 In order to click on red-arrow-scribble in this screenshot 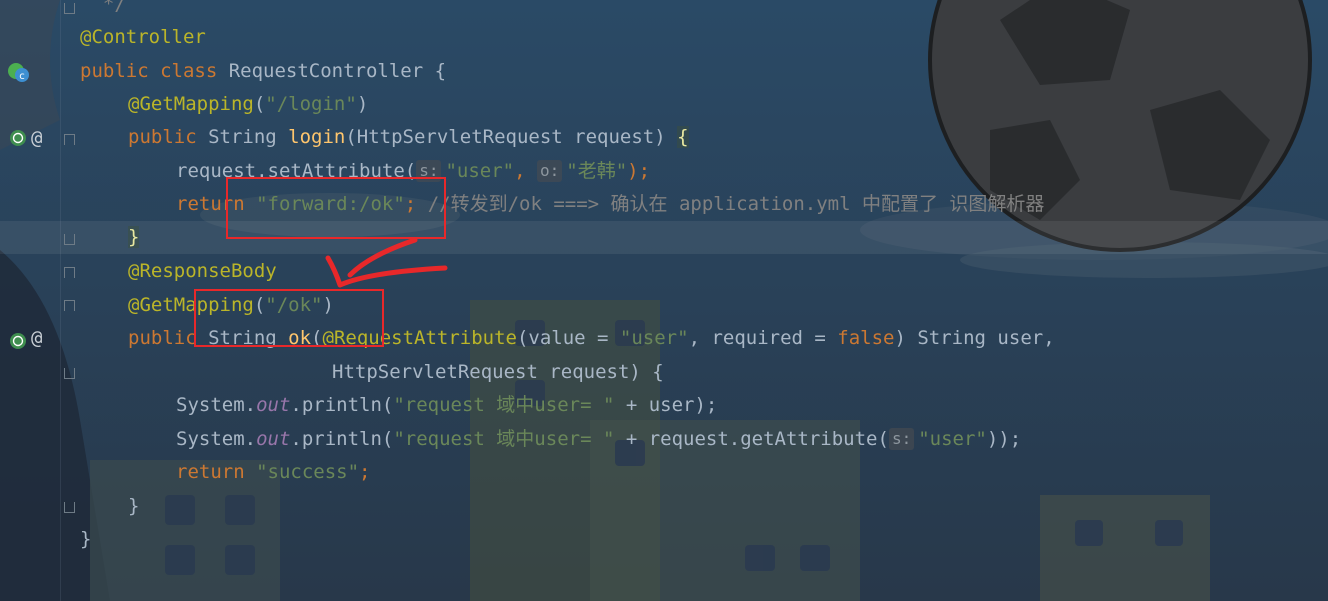, I will do `click(386, 262)`.